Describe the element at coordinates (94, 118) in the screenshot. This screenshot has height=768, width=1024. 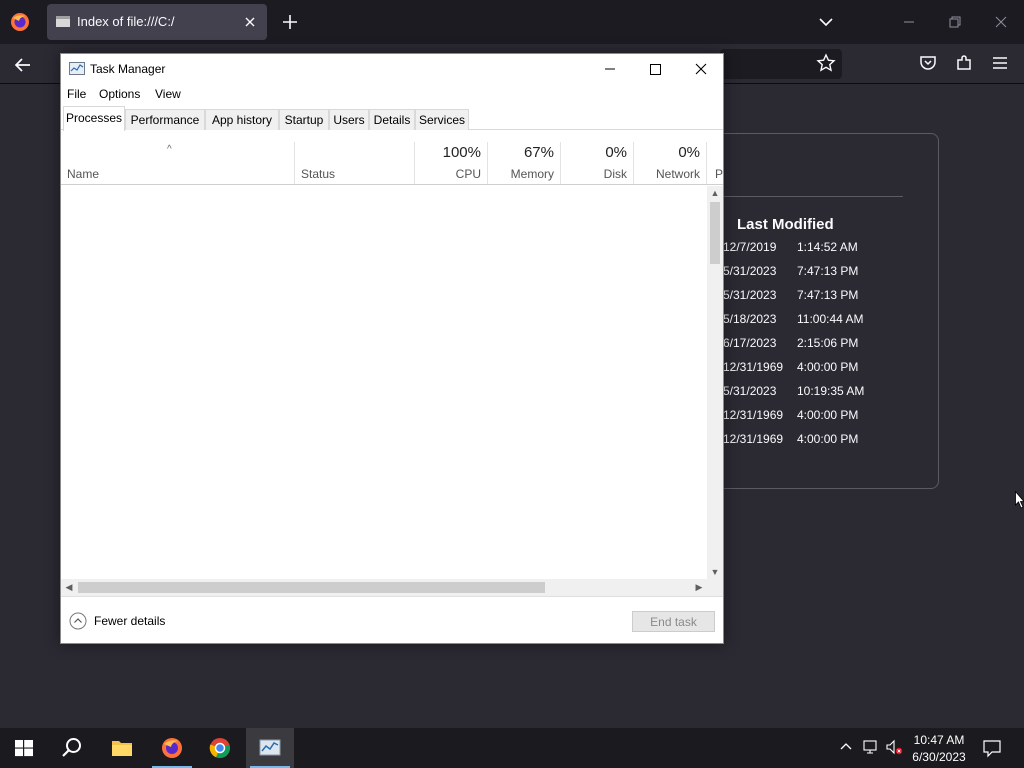
I see `tab-processes: Processes` at that location.